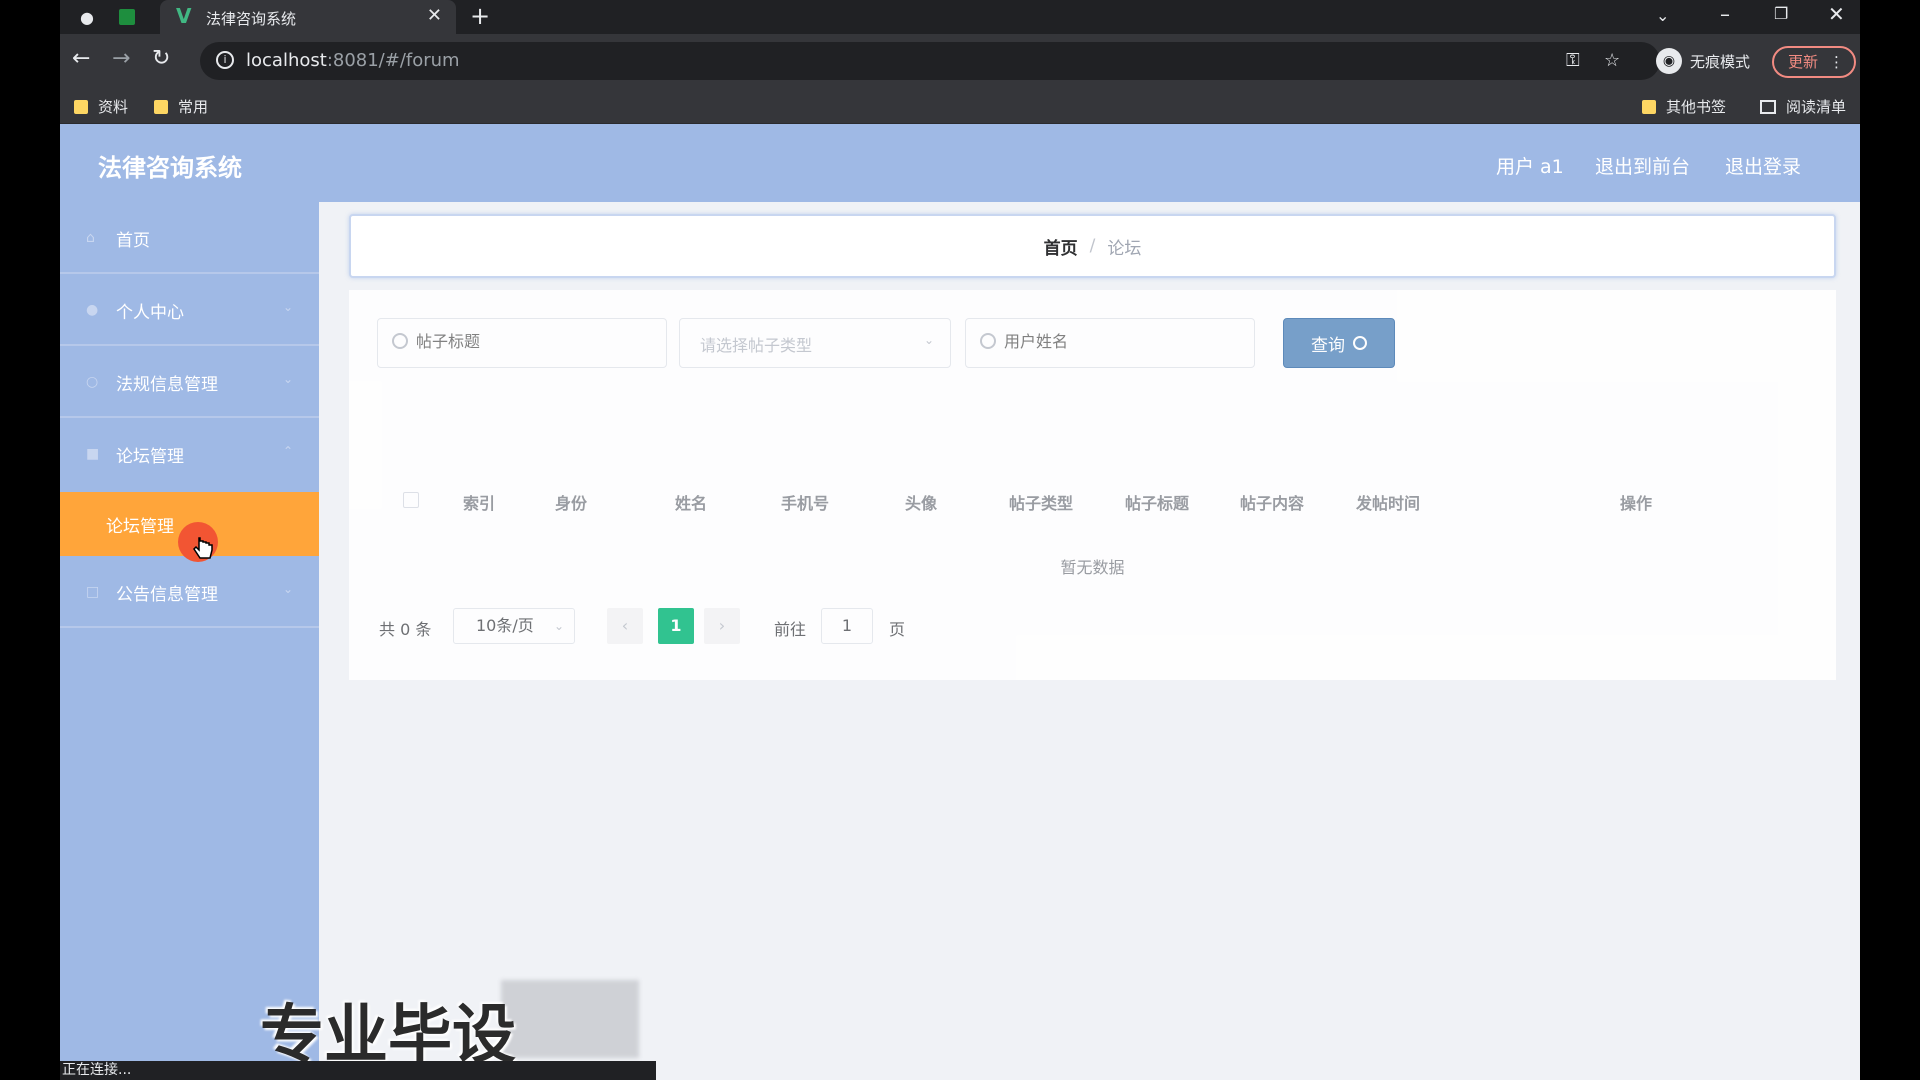 Image resolution: width=1920 pixels, height=1080 pixels. Describe the element at coordinates (1684, 106) in the screenshot. I see `bookmark-other: 其他书签` at that location.